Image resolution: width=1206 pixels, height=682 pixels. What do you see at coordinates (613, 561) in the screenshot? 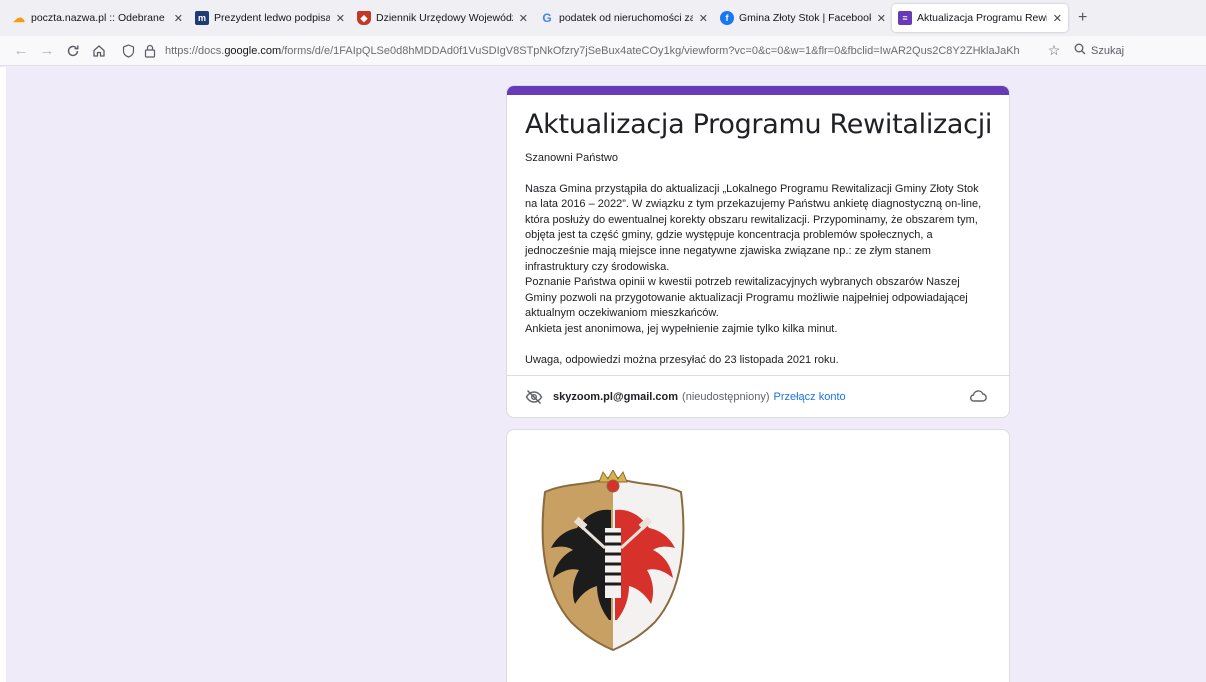
I see `coat-of-arms-image` at bounding box center [613, 561].